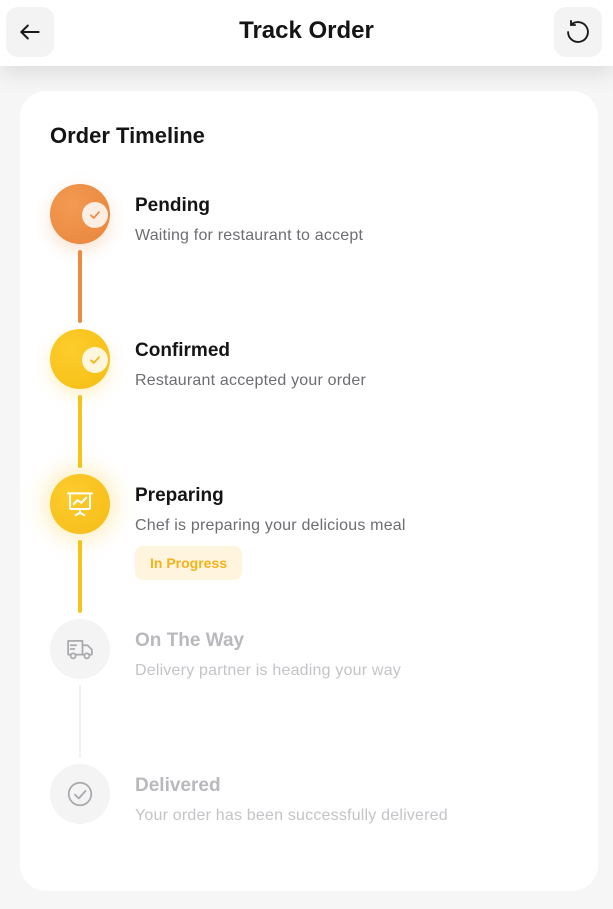 The image size is (613, 909). I want to click on delivery-truck-icon, so click(80, 650).